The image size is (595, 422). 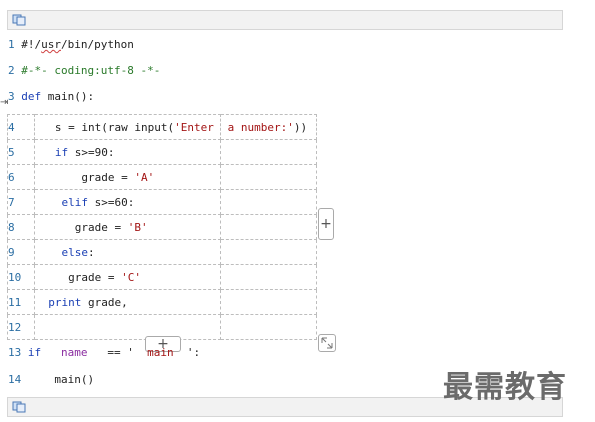 What do you see at coordinates (111, 202) in the screenshot?
I see `code-token: s>=60:` at bounding box center [111, 202].